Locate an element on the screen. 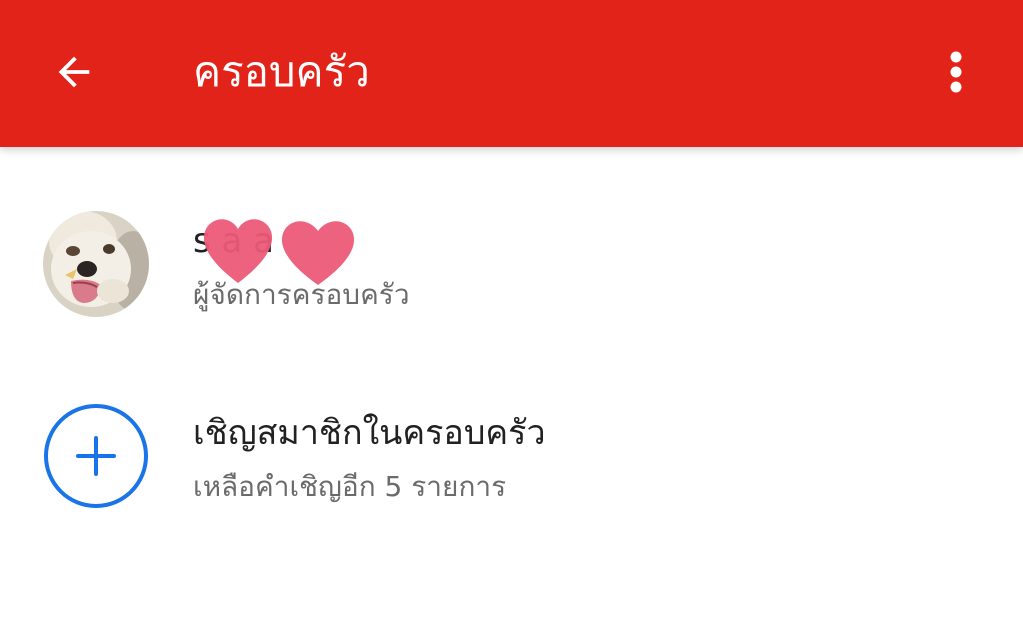  back-button is located at coordinates (74, 72).